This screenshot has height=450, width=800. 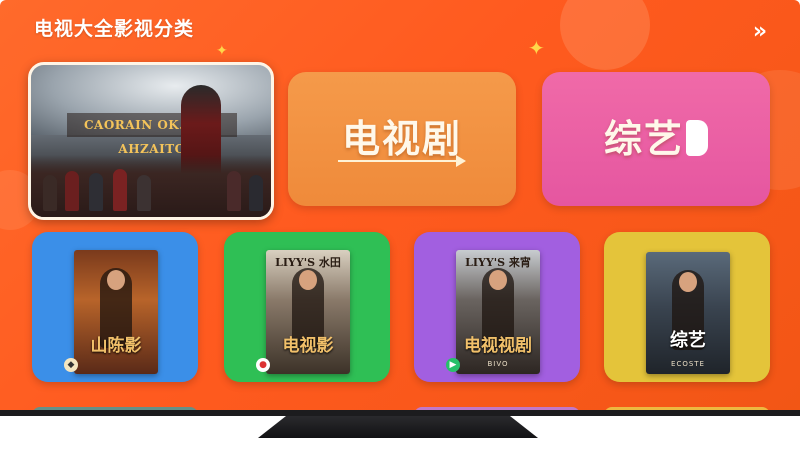 I want to click on content-tile: 综艺 ECOSTE, so click(x=687, y=307).